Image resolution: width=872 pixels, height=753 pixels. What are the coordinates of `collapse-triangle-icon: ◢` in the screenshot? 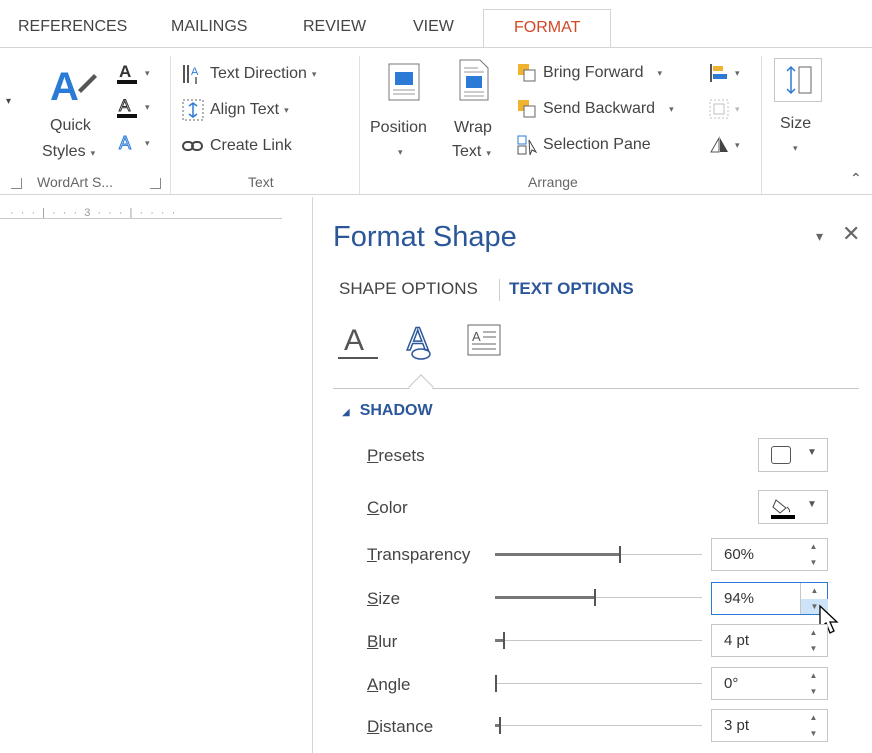 It's located at (346, 412).